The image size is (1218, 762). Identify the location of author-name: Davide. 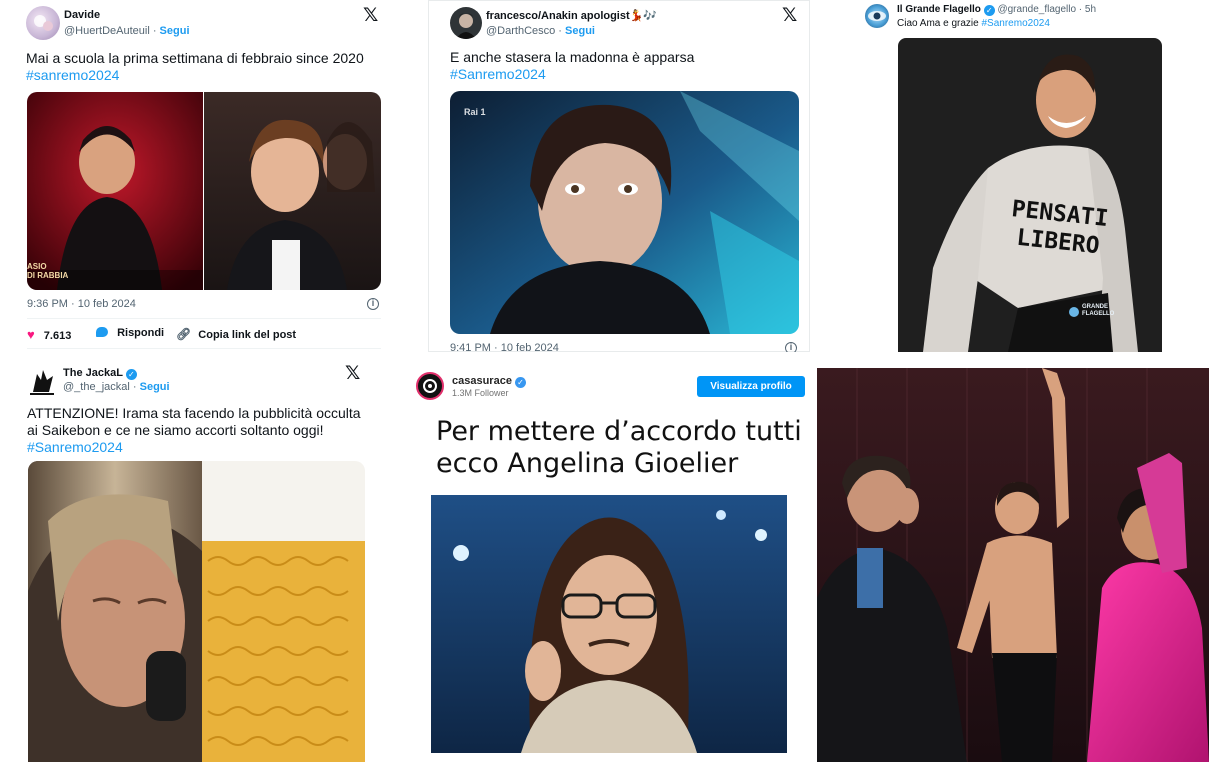
(82, 15).